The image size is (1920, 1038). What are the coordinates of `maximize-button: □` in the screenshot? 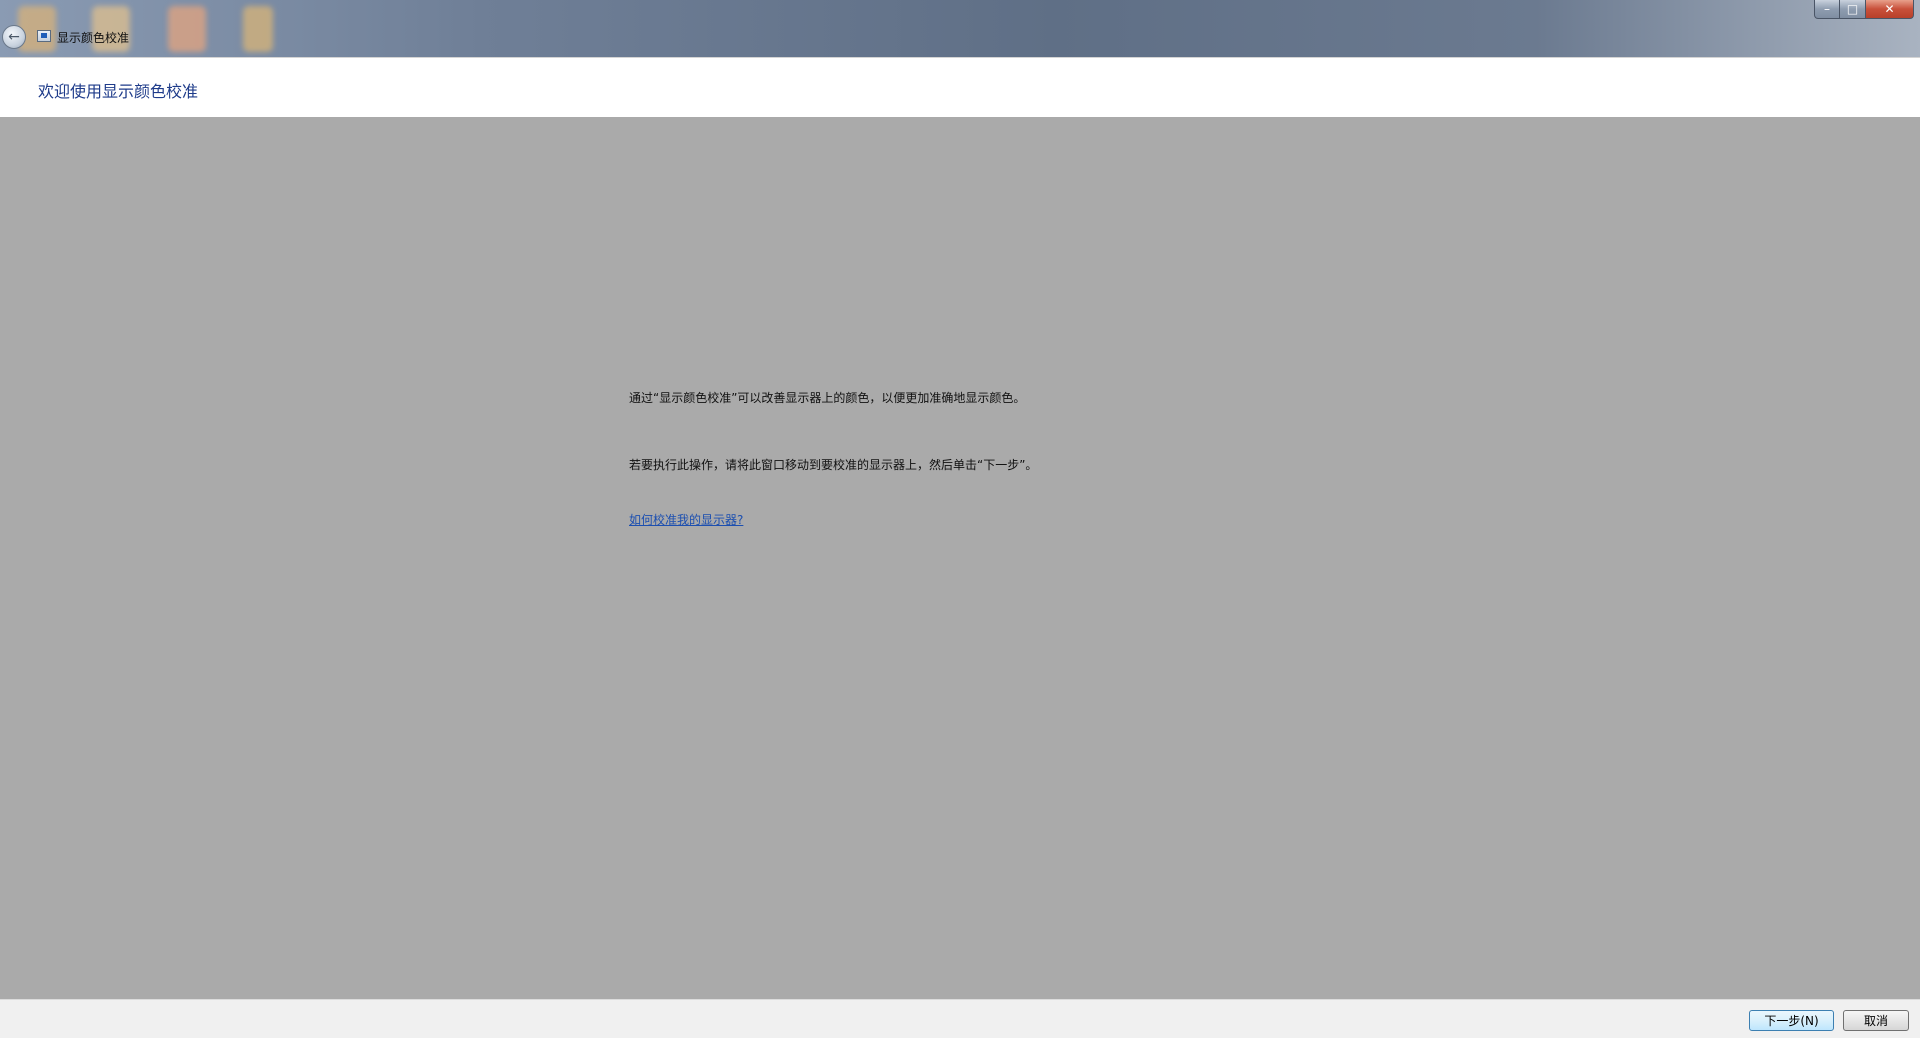 It's located at (1853, 9).